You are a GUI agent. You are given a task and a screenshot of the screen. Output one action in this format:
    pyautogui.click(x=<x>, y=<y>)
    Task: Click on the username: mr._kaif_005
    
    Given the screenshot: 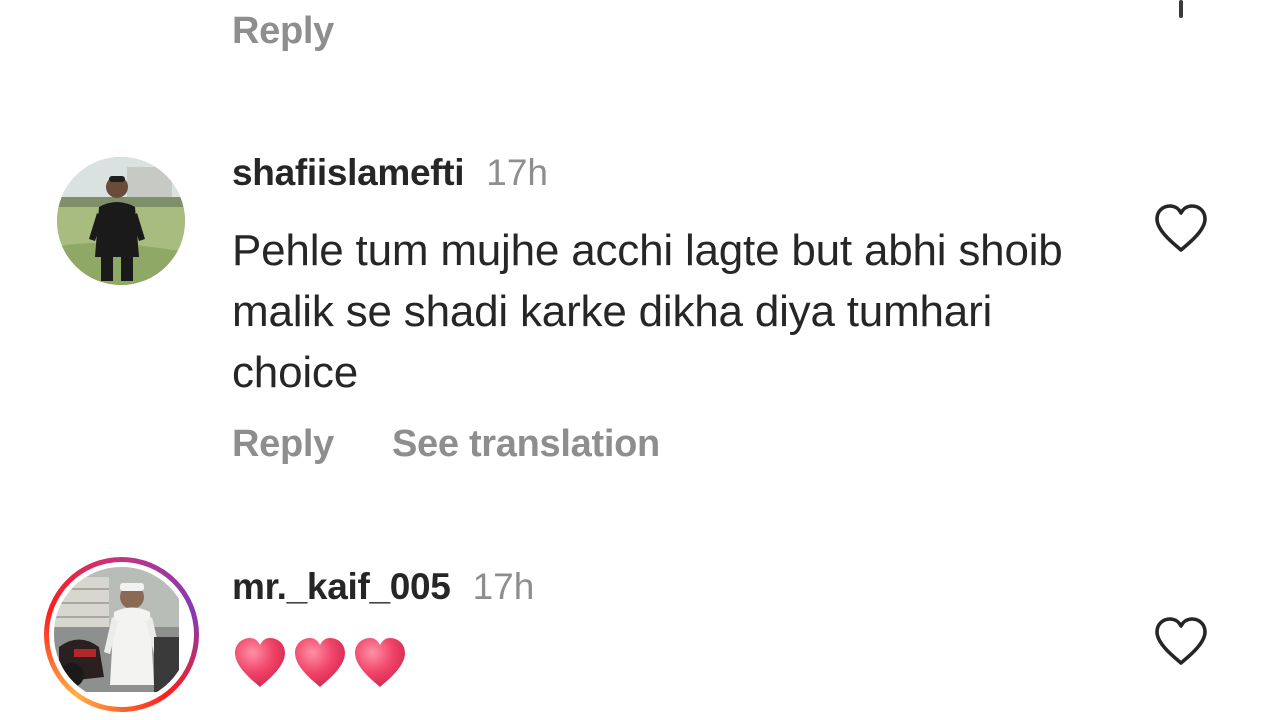 What is the action you would take?
    pyautogui.click(x=341, y=586)
    